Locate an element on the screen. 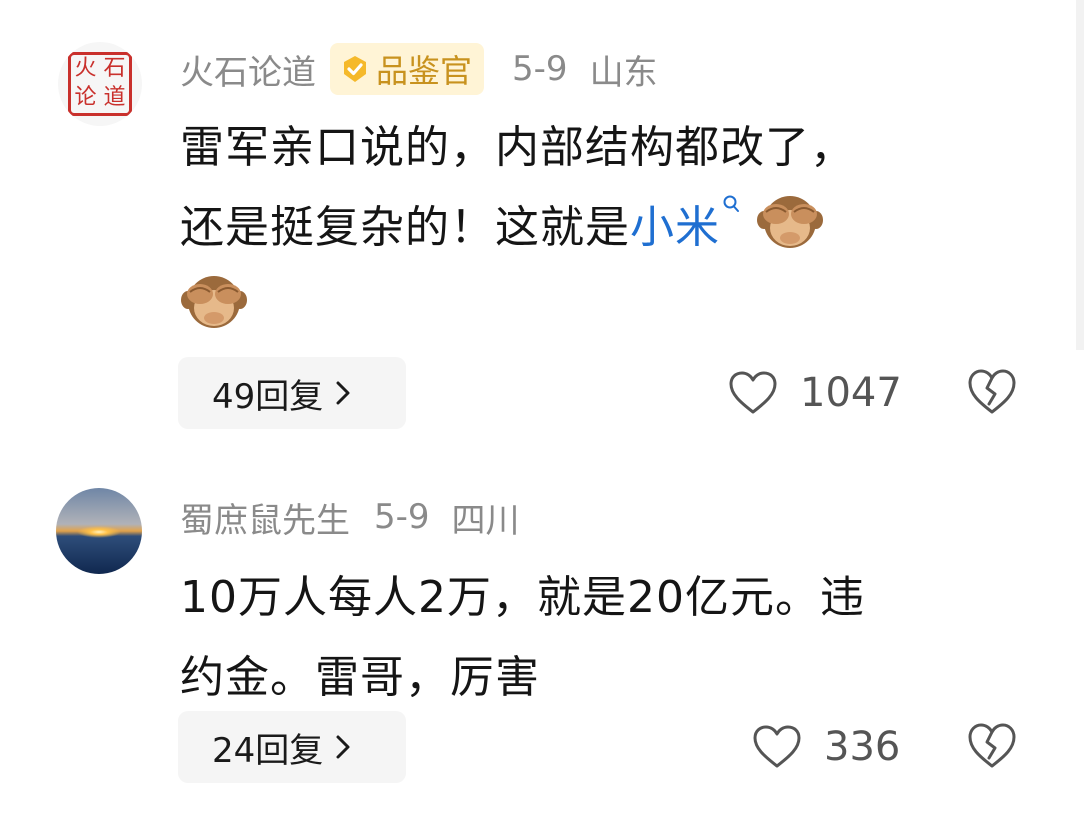  search-icon is located at coordinates (731, 203).